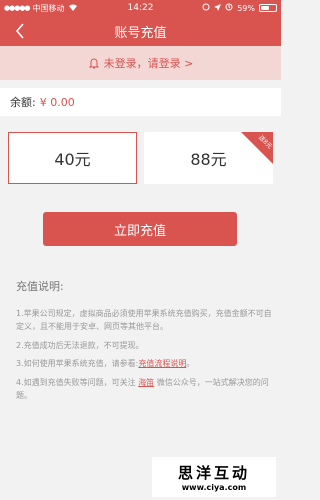 Image resolution: width=320 pixels, height=500 pixels. I want to click on login-notice: 未登录，请登录 >, so click(140, 63).